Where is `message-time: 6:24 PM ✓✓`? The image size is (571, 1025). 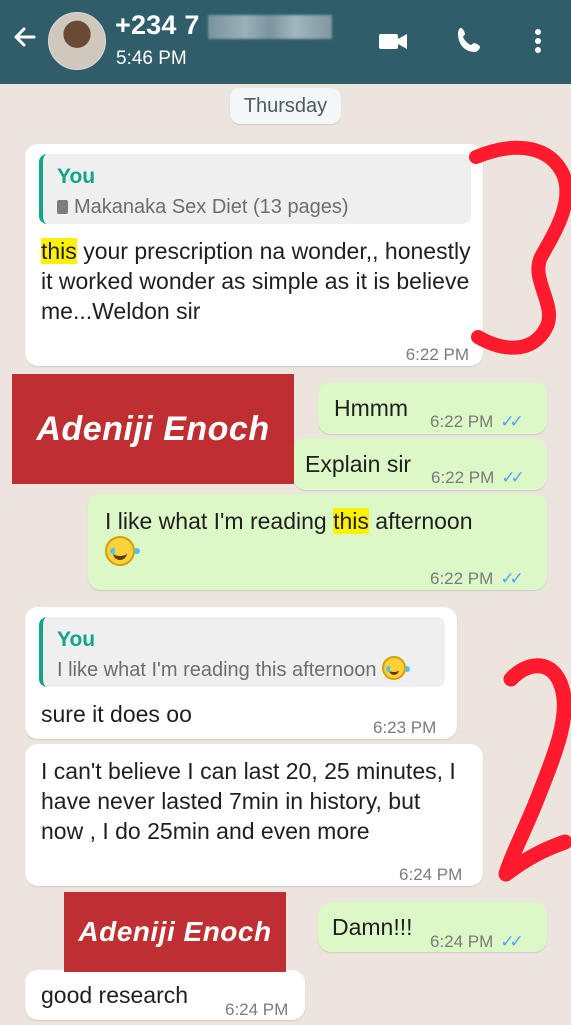 message-time: 6:24 PM ✓✓ is located at coordinates (477, 941).